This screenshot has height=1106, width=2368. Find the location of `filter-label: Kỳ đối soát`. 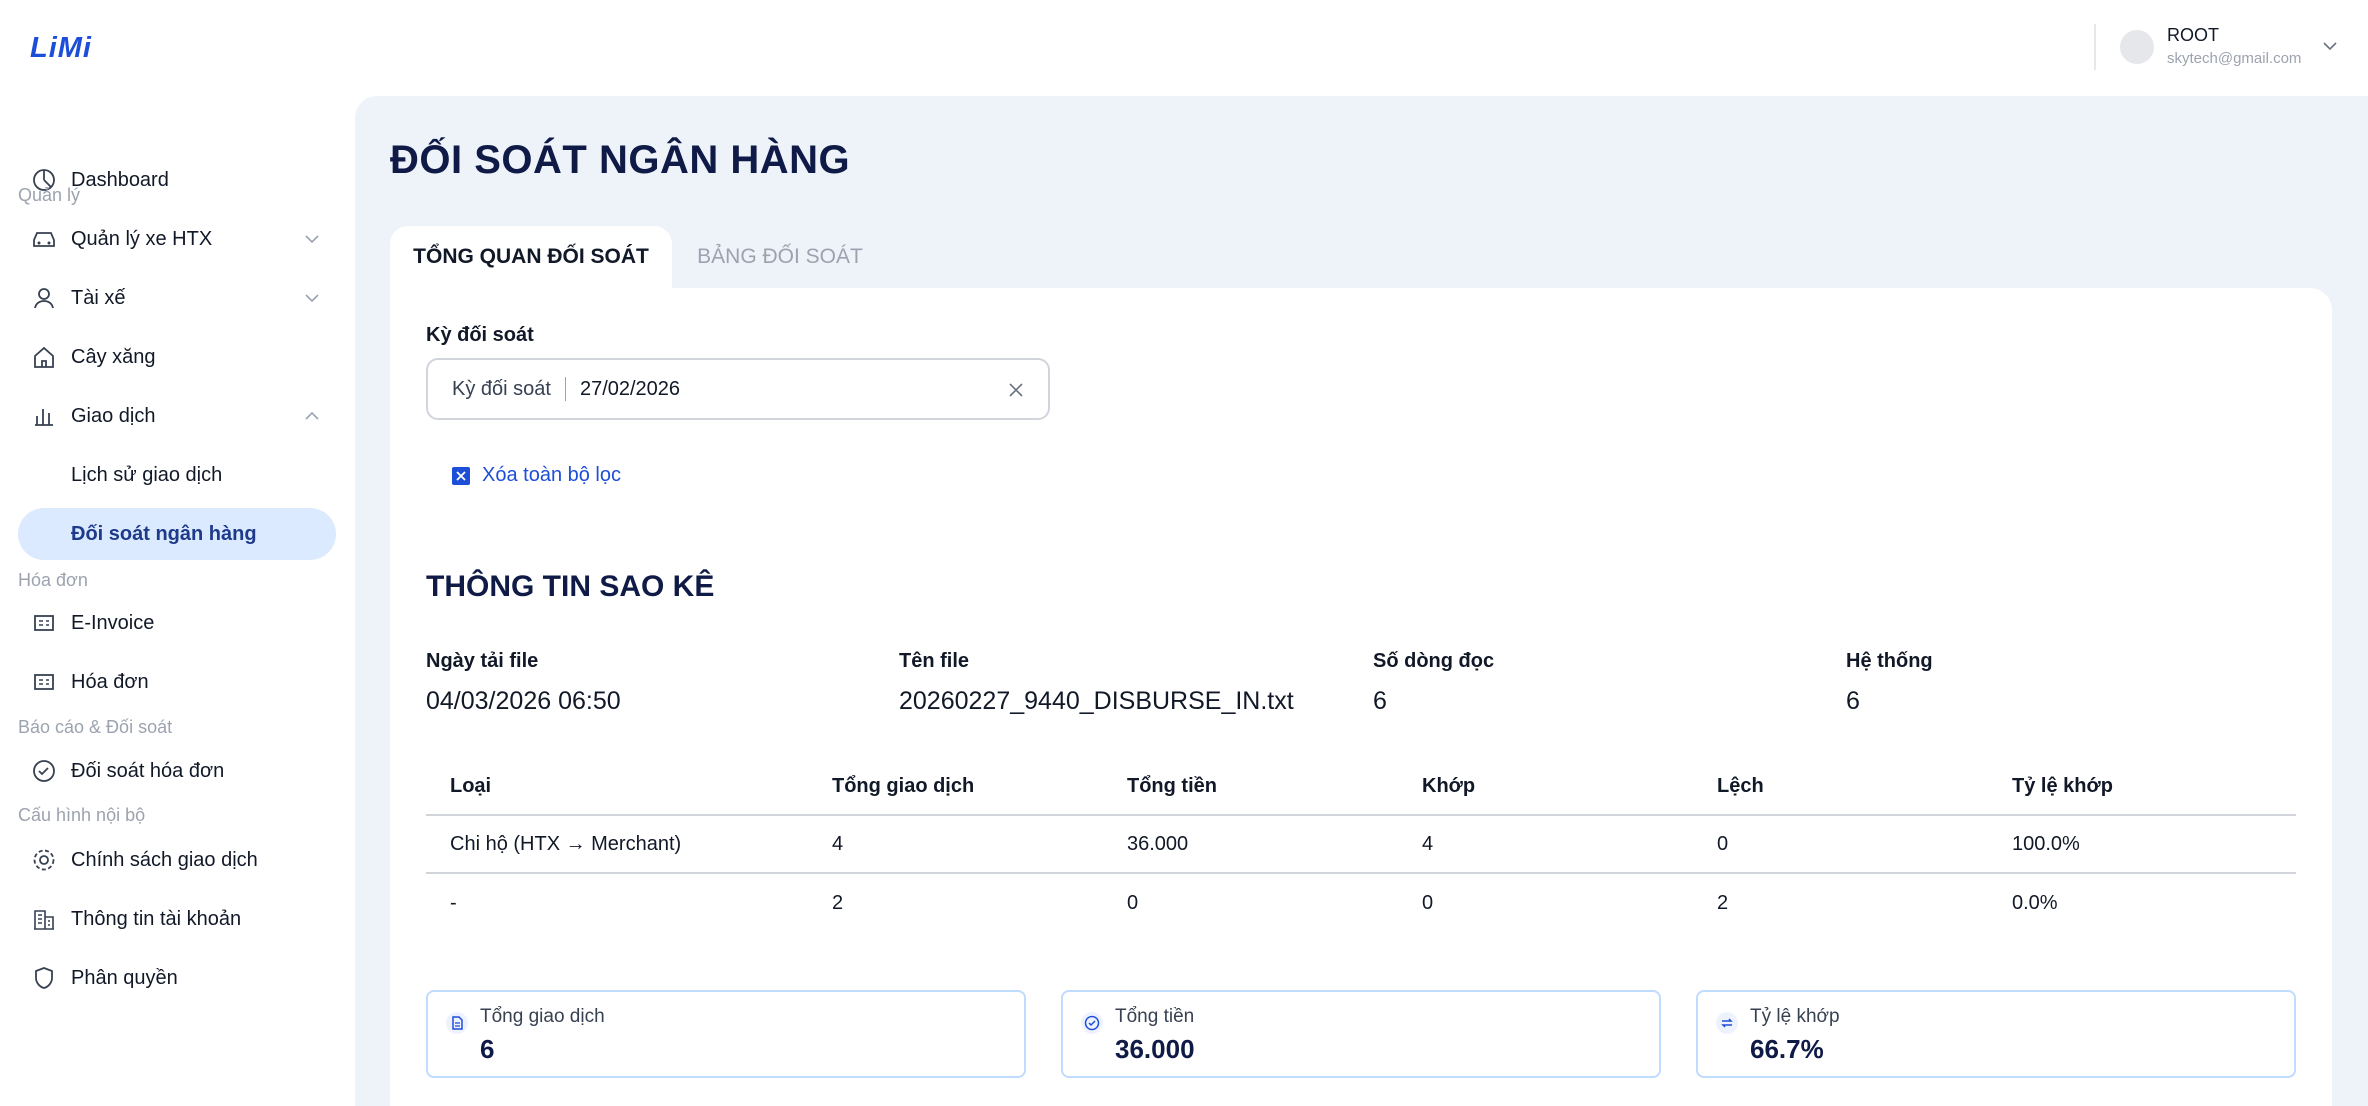

filter-label: Kỳ đối soát is located at coordinates (480, 335).